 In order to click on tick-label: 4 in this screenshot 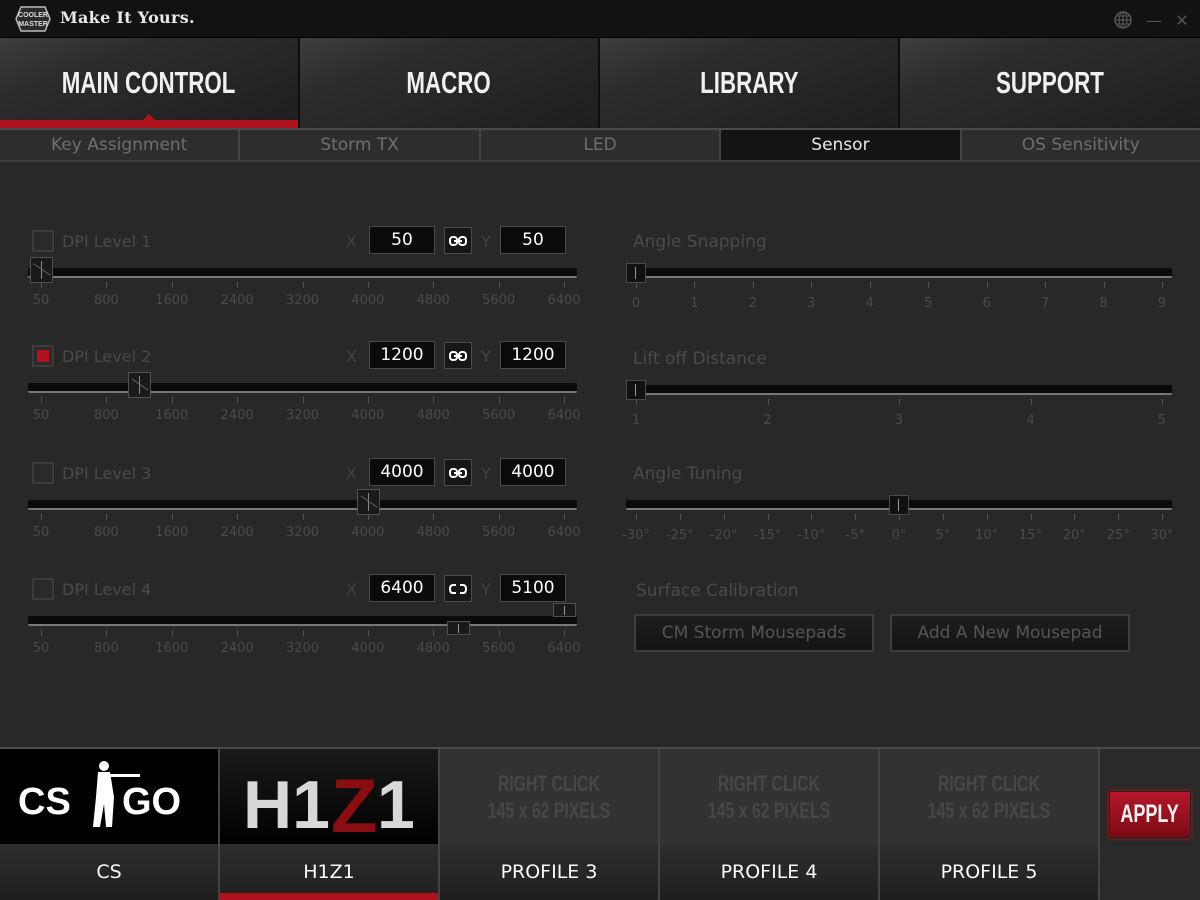, I will do `click(869, 303)`.